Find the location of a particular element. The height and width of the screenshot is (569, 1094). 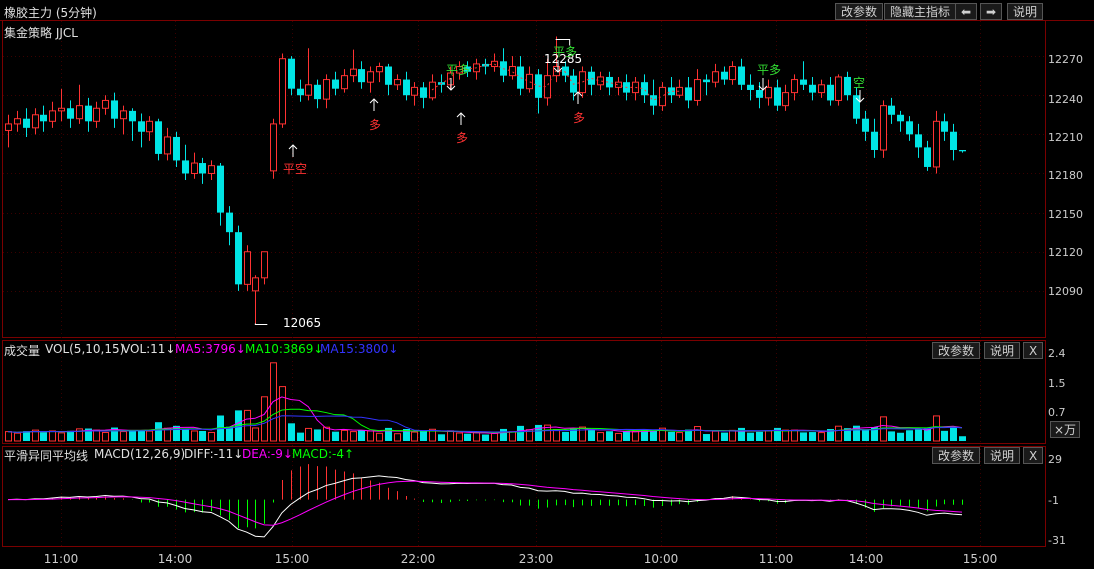

help-button: 说明 is located at coordinates (1025, 11).